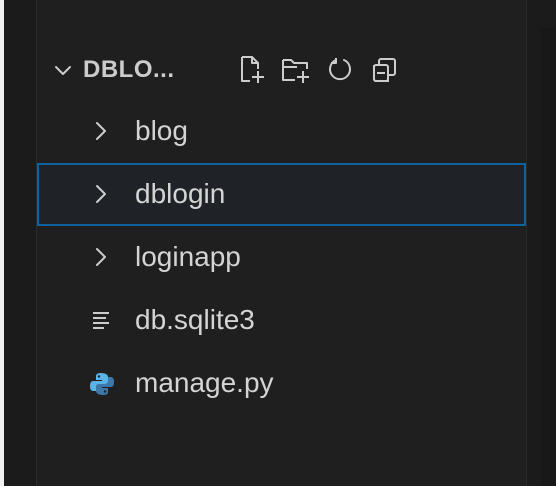 The width and height of the screenshot is (556, 486). I want to click on activity-gutter, so click(20, 243).